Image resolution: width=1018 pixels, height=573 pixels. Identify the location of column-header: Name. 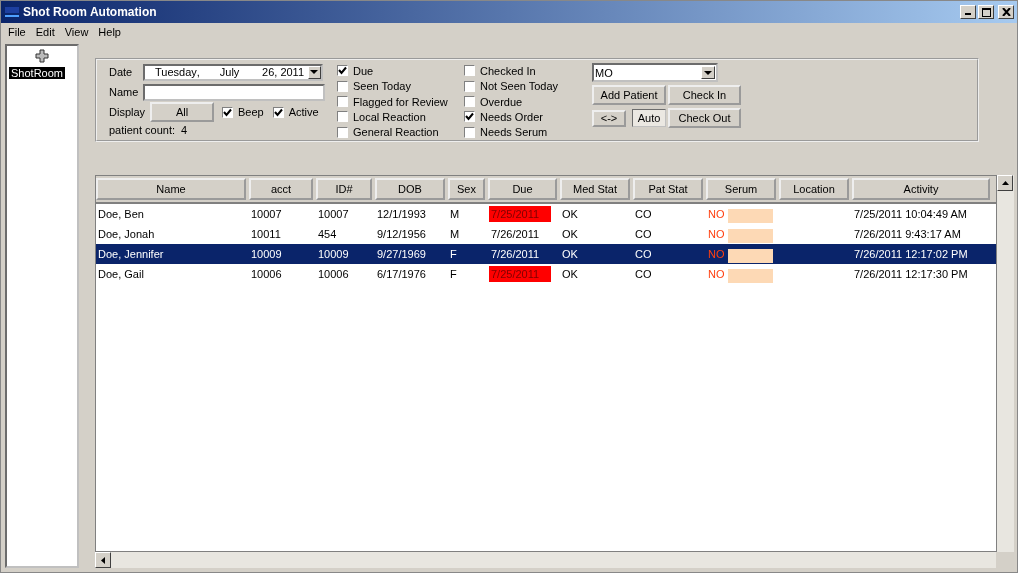
(171, 189).